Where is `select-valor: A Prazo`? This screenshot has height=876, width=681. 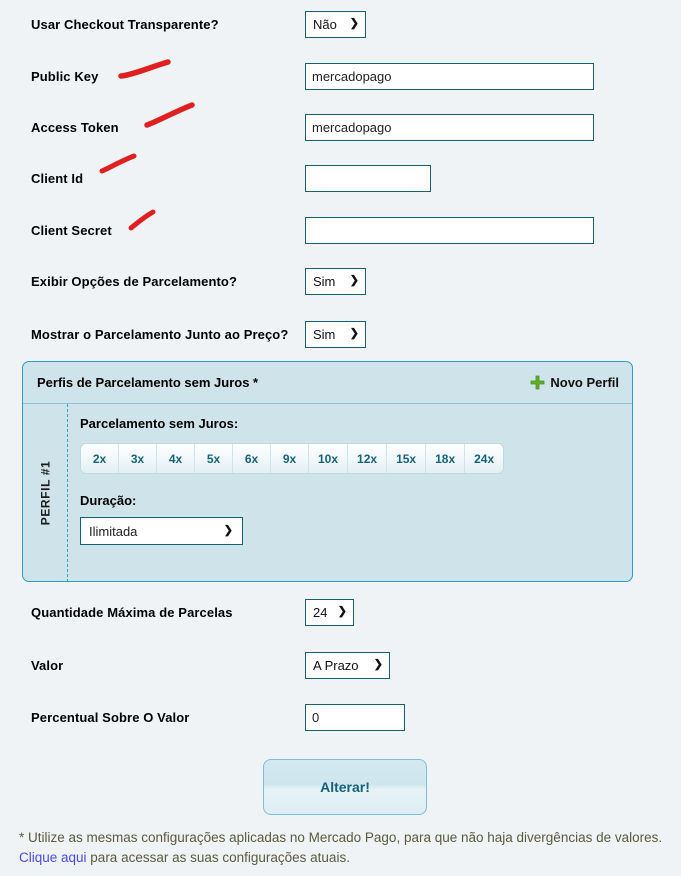 select-valor: A Prazo is located at coordinates (347, 665).